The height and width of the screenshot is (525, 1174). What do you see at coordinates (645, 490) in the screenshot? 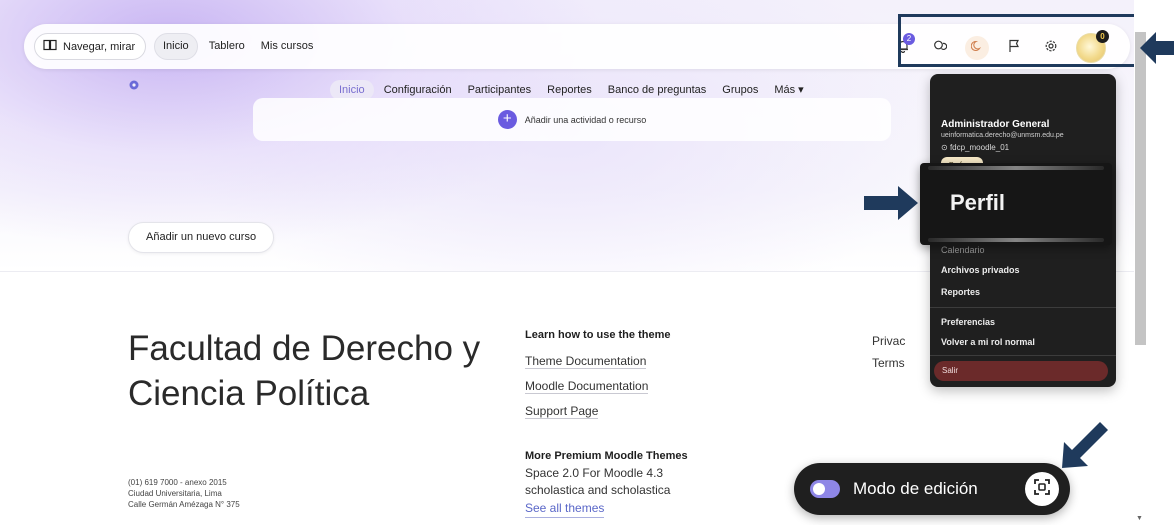
I see `premium-theme-line: scholastica and scholastica` at bounding box center [645, 490].